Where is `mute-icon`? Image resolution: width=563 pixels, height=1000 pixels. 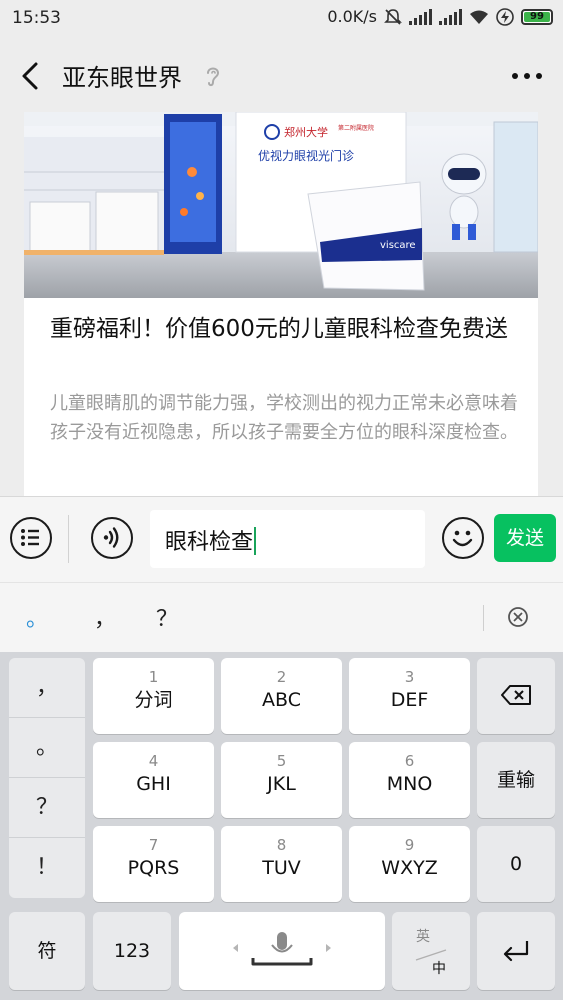
mute-icon is located at coordinates (393, 16).